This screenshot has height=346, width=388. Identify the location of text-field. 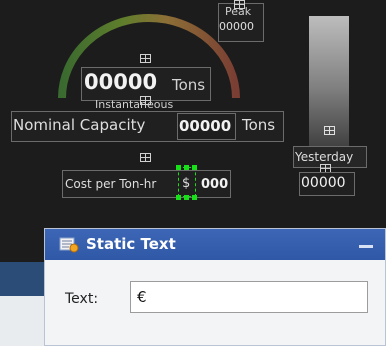
(249, 297).